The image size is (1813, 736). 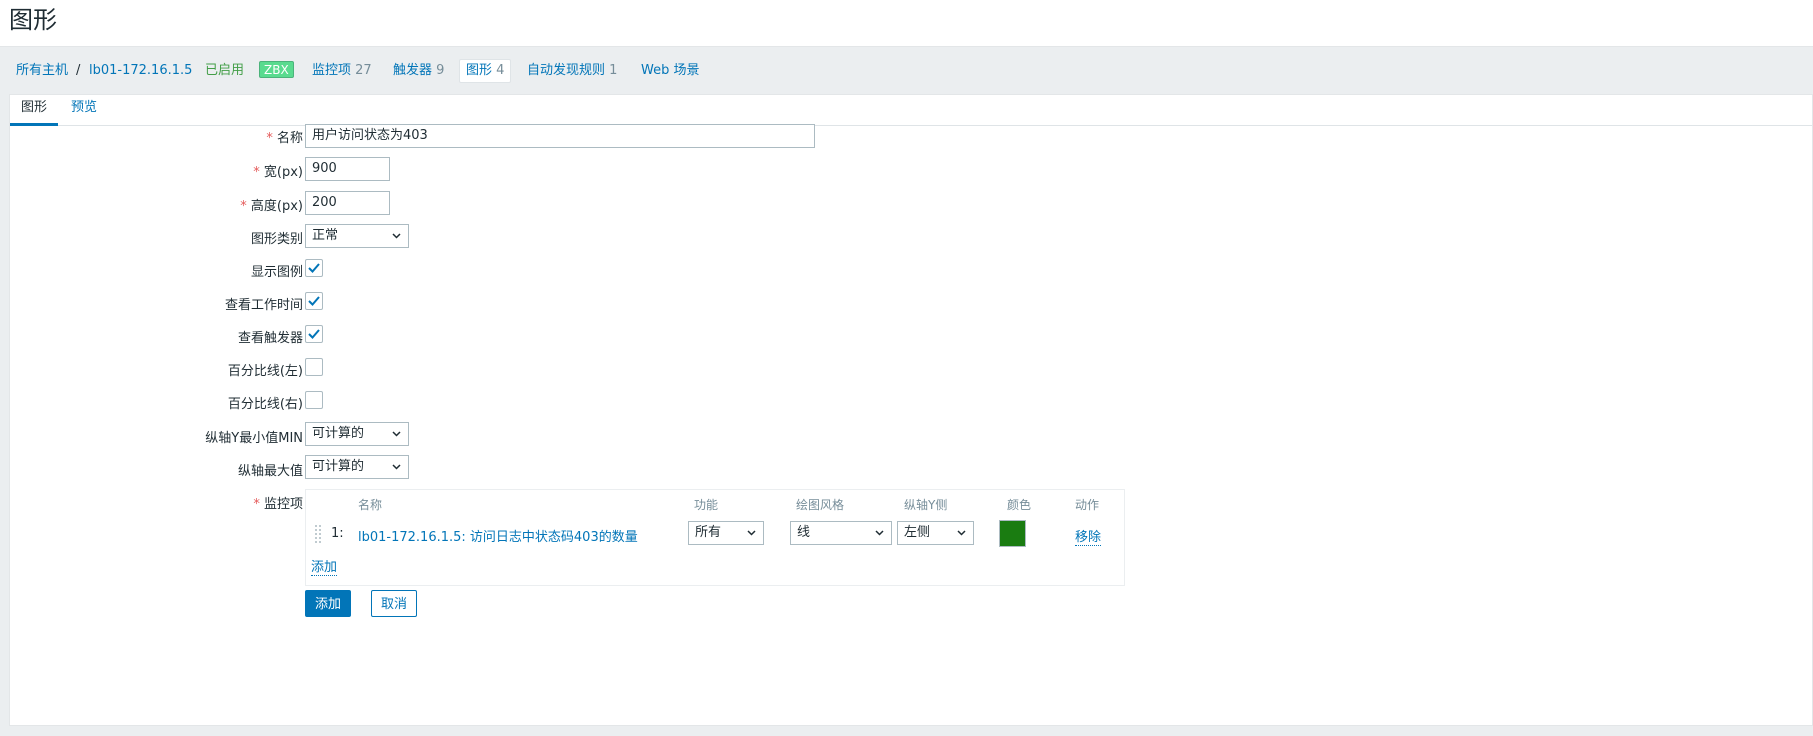 I want to click on percentile-right-label: 百分比线(右), so click(x=265, y=404).